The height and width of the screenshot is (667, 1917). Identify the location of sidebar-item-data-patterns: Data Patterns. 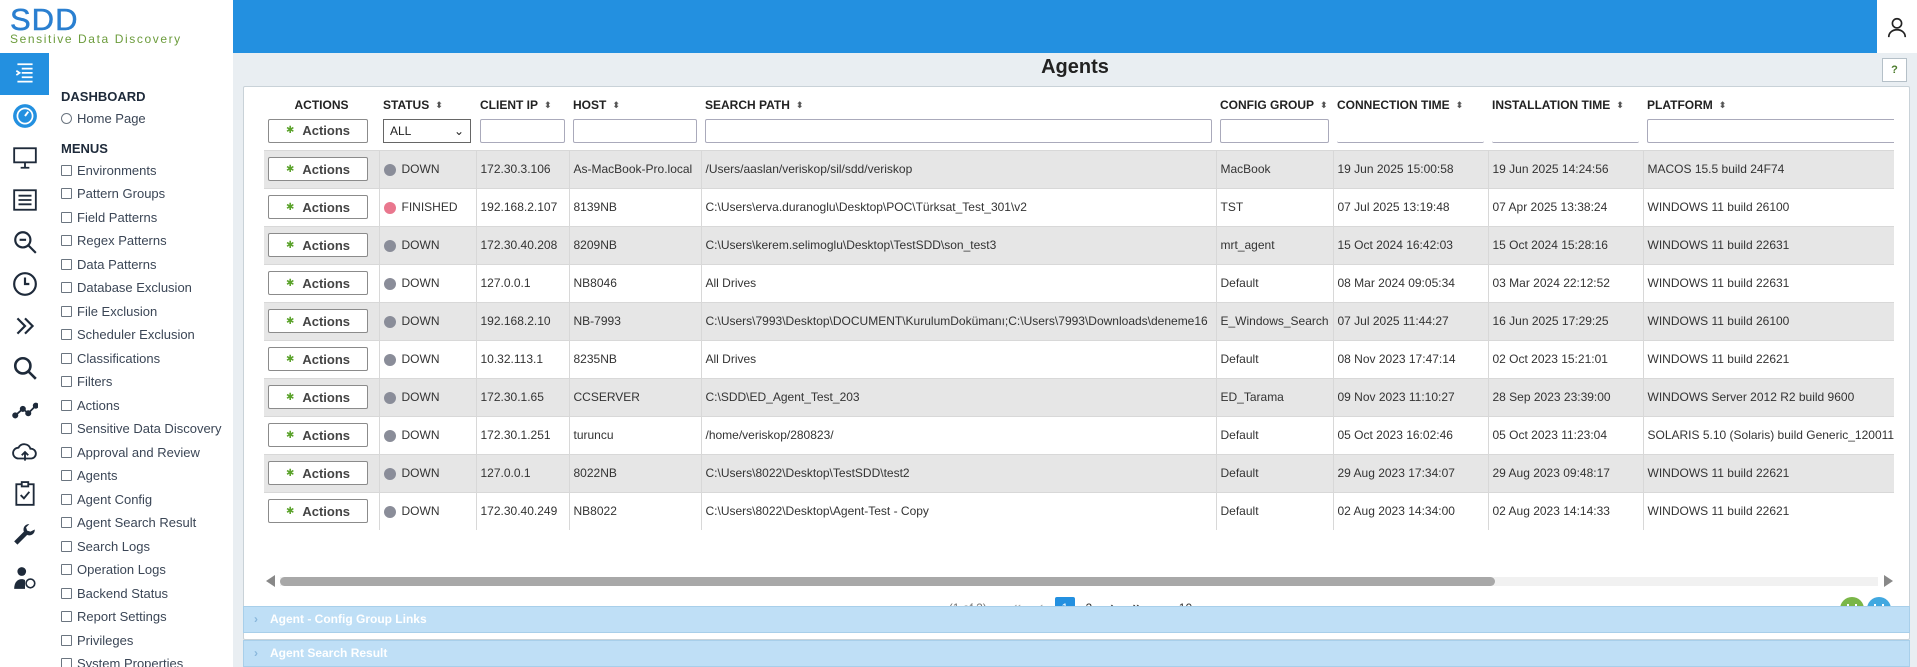
(147, 265).